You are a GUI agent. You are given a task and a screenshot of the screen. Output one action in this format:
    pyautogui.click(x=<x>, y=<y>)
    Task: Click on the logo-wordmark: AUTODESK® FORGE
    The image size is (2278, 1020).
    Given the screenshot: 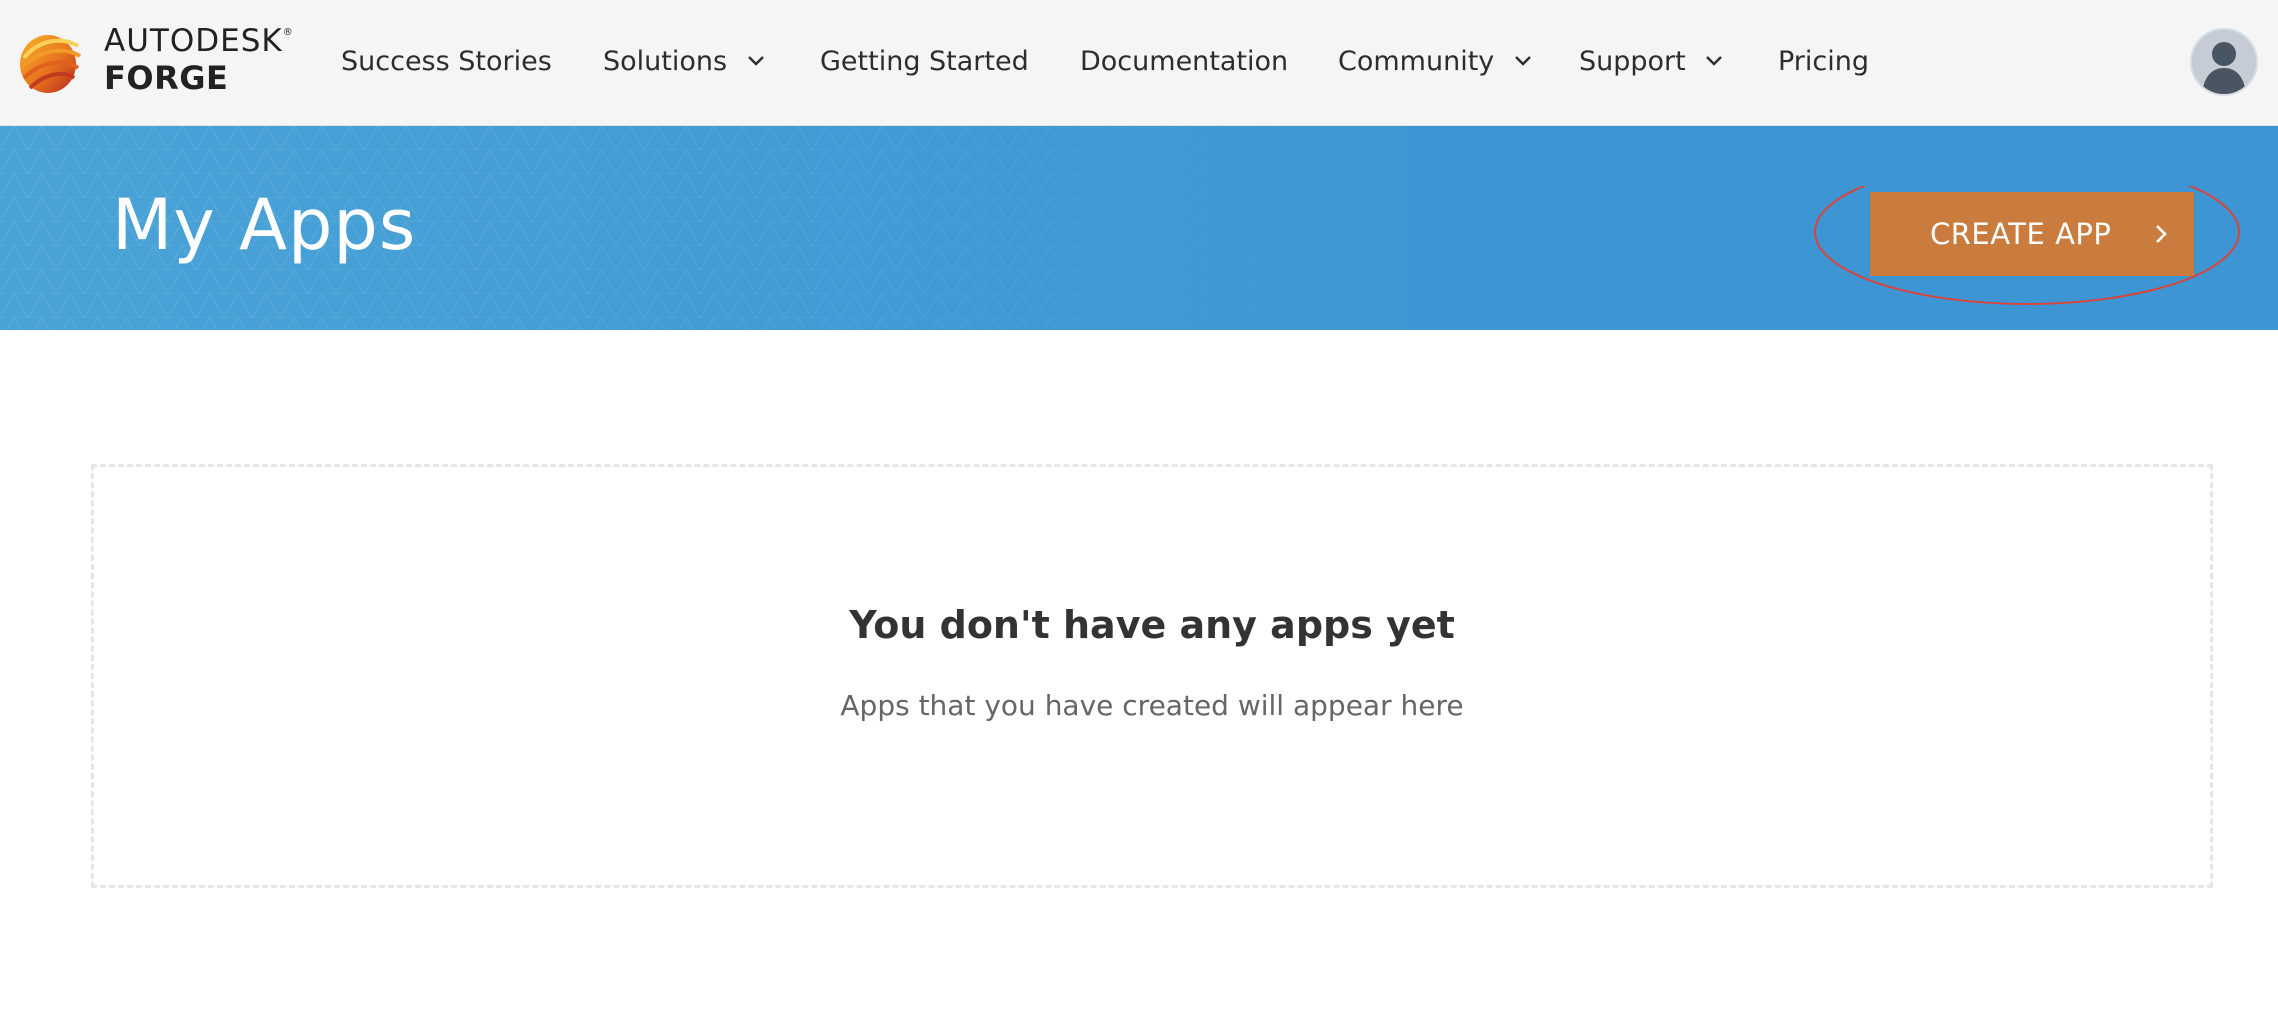 What is the action you would take?
    pyautogui.click(x=199, y=60)
    